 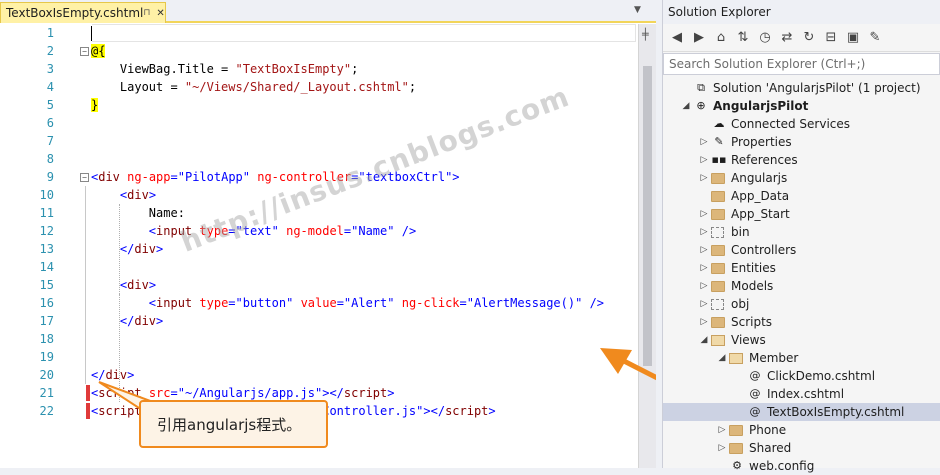 I want to click on solution-explorer-toolbar: ◀ ▶ ⌂ ⇅ ◷ ⇄ ↻ ⊟ ▣ ✎, so click(x=801, y=38).